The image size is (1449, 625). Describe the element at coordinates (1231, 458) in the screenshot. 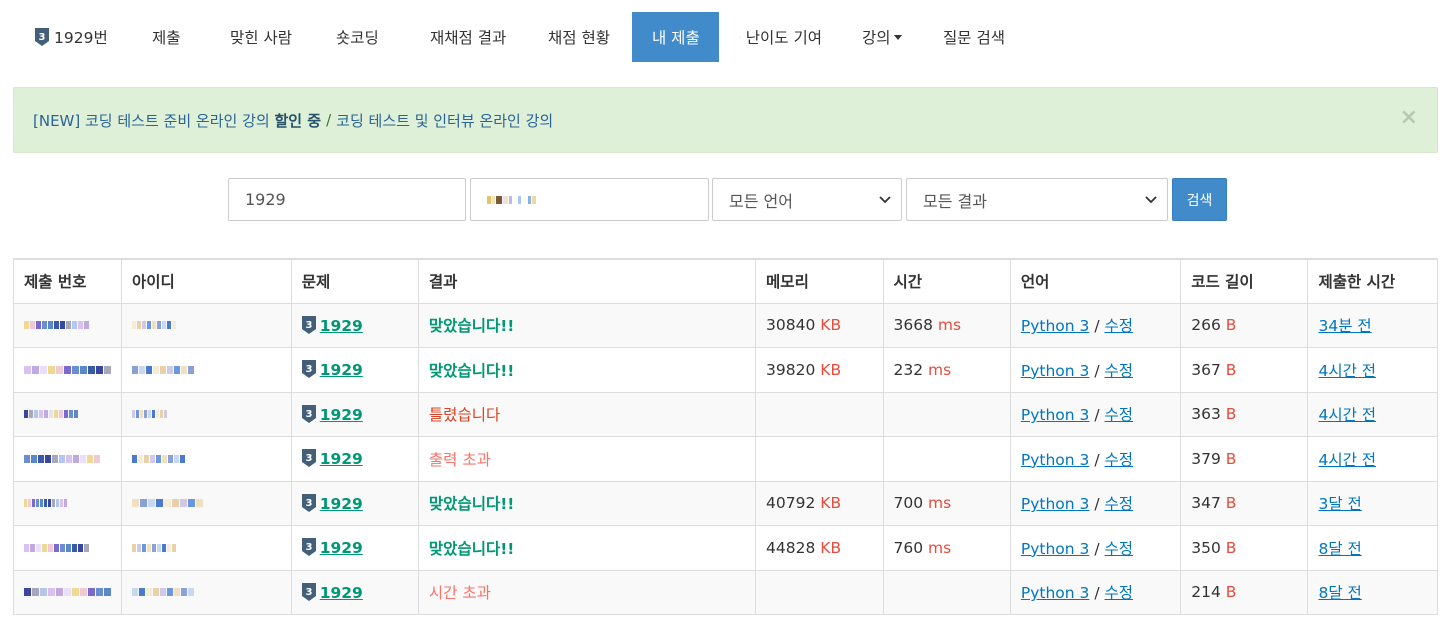

I see `code-length-unit: B` at that location.